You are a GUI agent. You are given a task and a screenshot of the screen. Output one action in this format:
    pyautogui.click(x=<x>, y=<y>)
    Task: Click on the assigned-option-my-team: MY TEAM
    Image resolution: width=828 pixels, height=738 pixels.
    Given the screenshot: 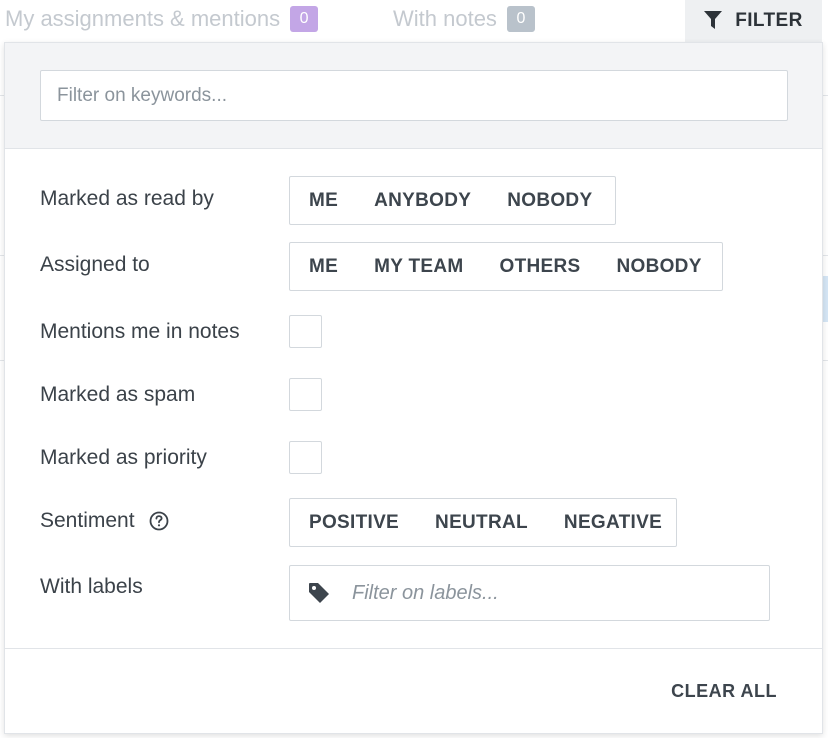 What is the action you would take?
    pyautogui.click(x=418, y=266)
    